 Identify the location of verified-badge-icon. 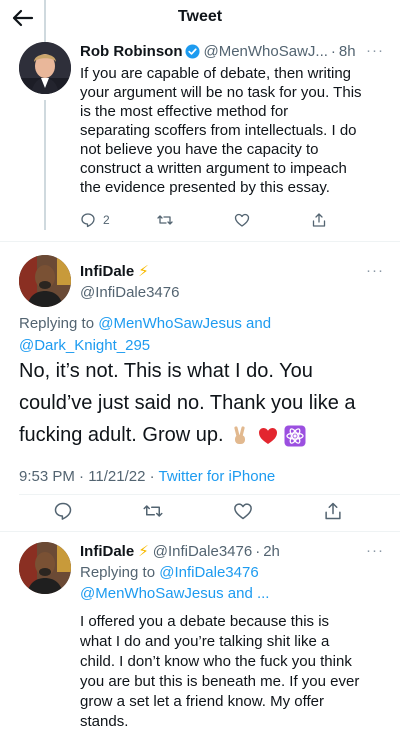
(193, 51).